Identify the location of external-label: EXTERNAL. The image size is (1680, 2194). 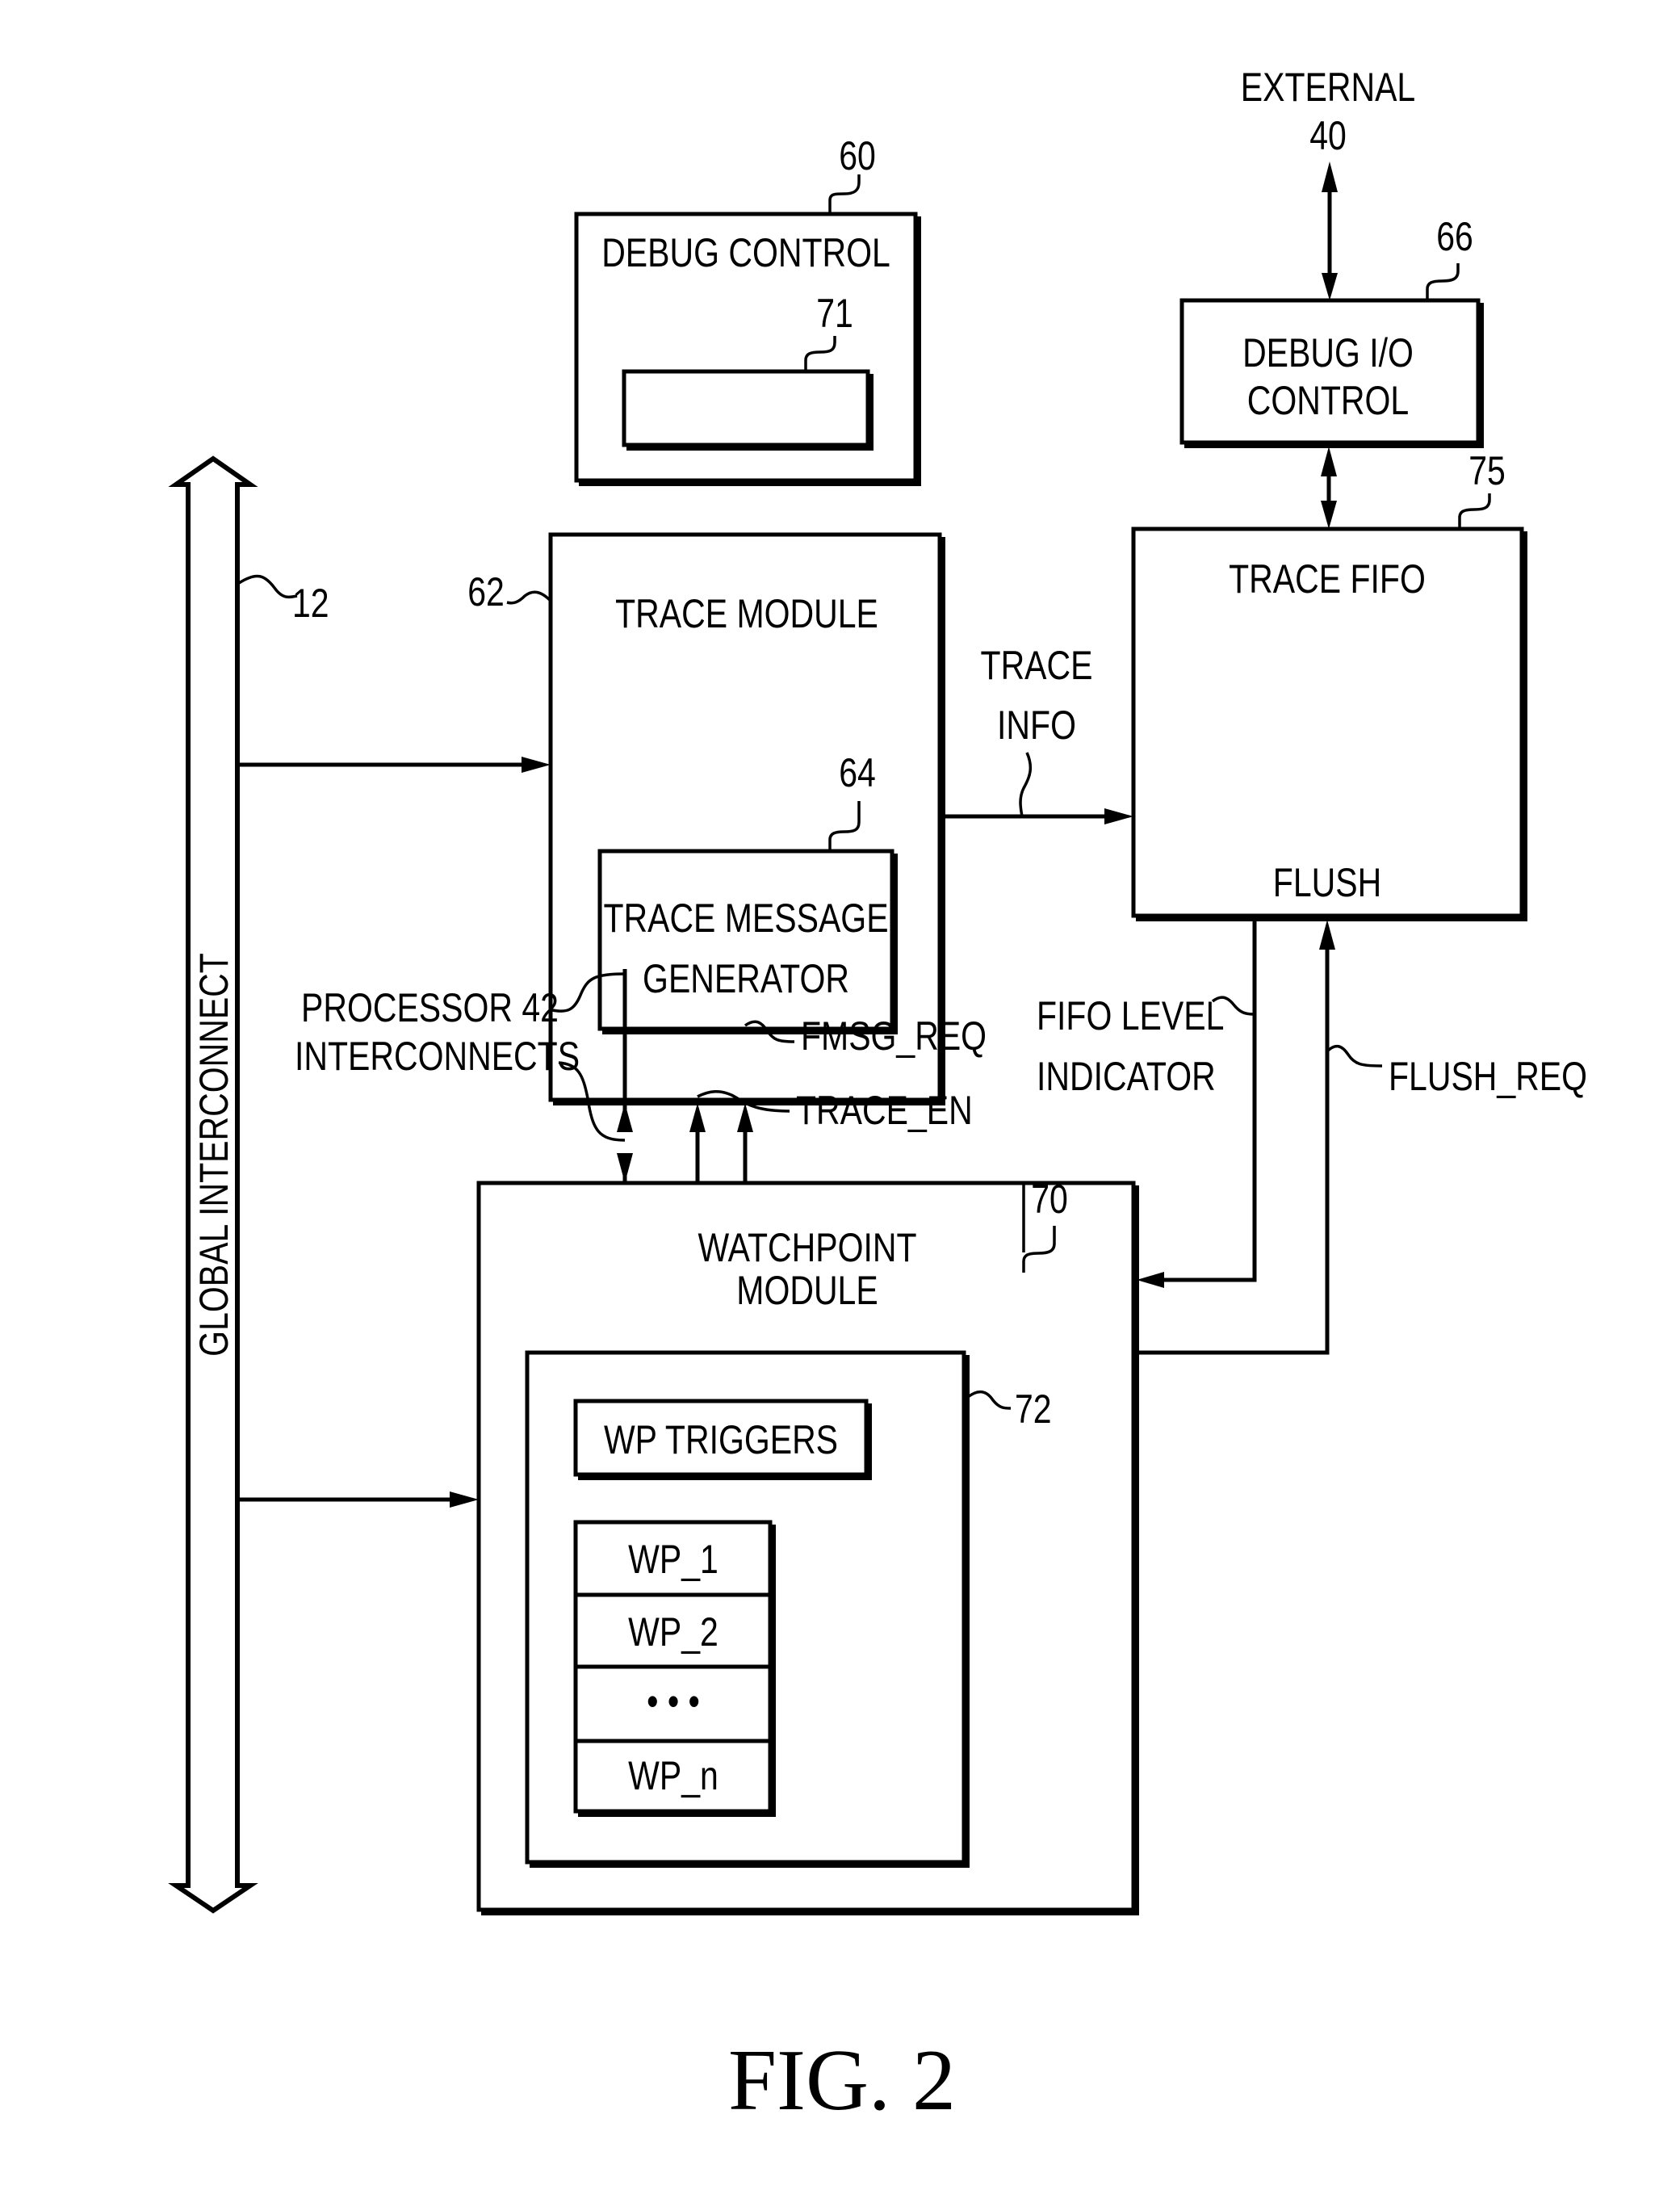
(1328, 88).